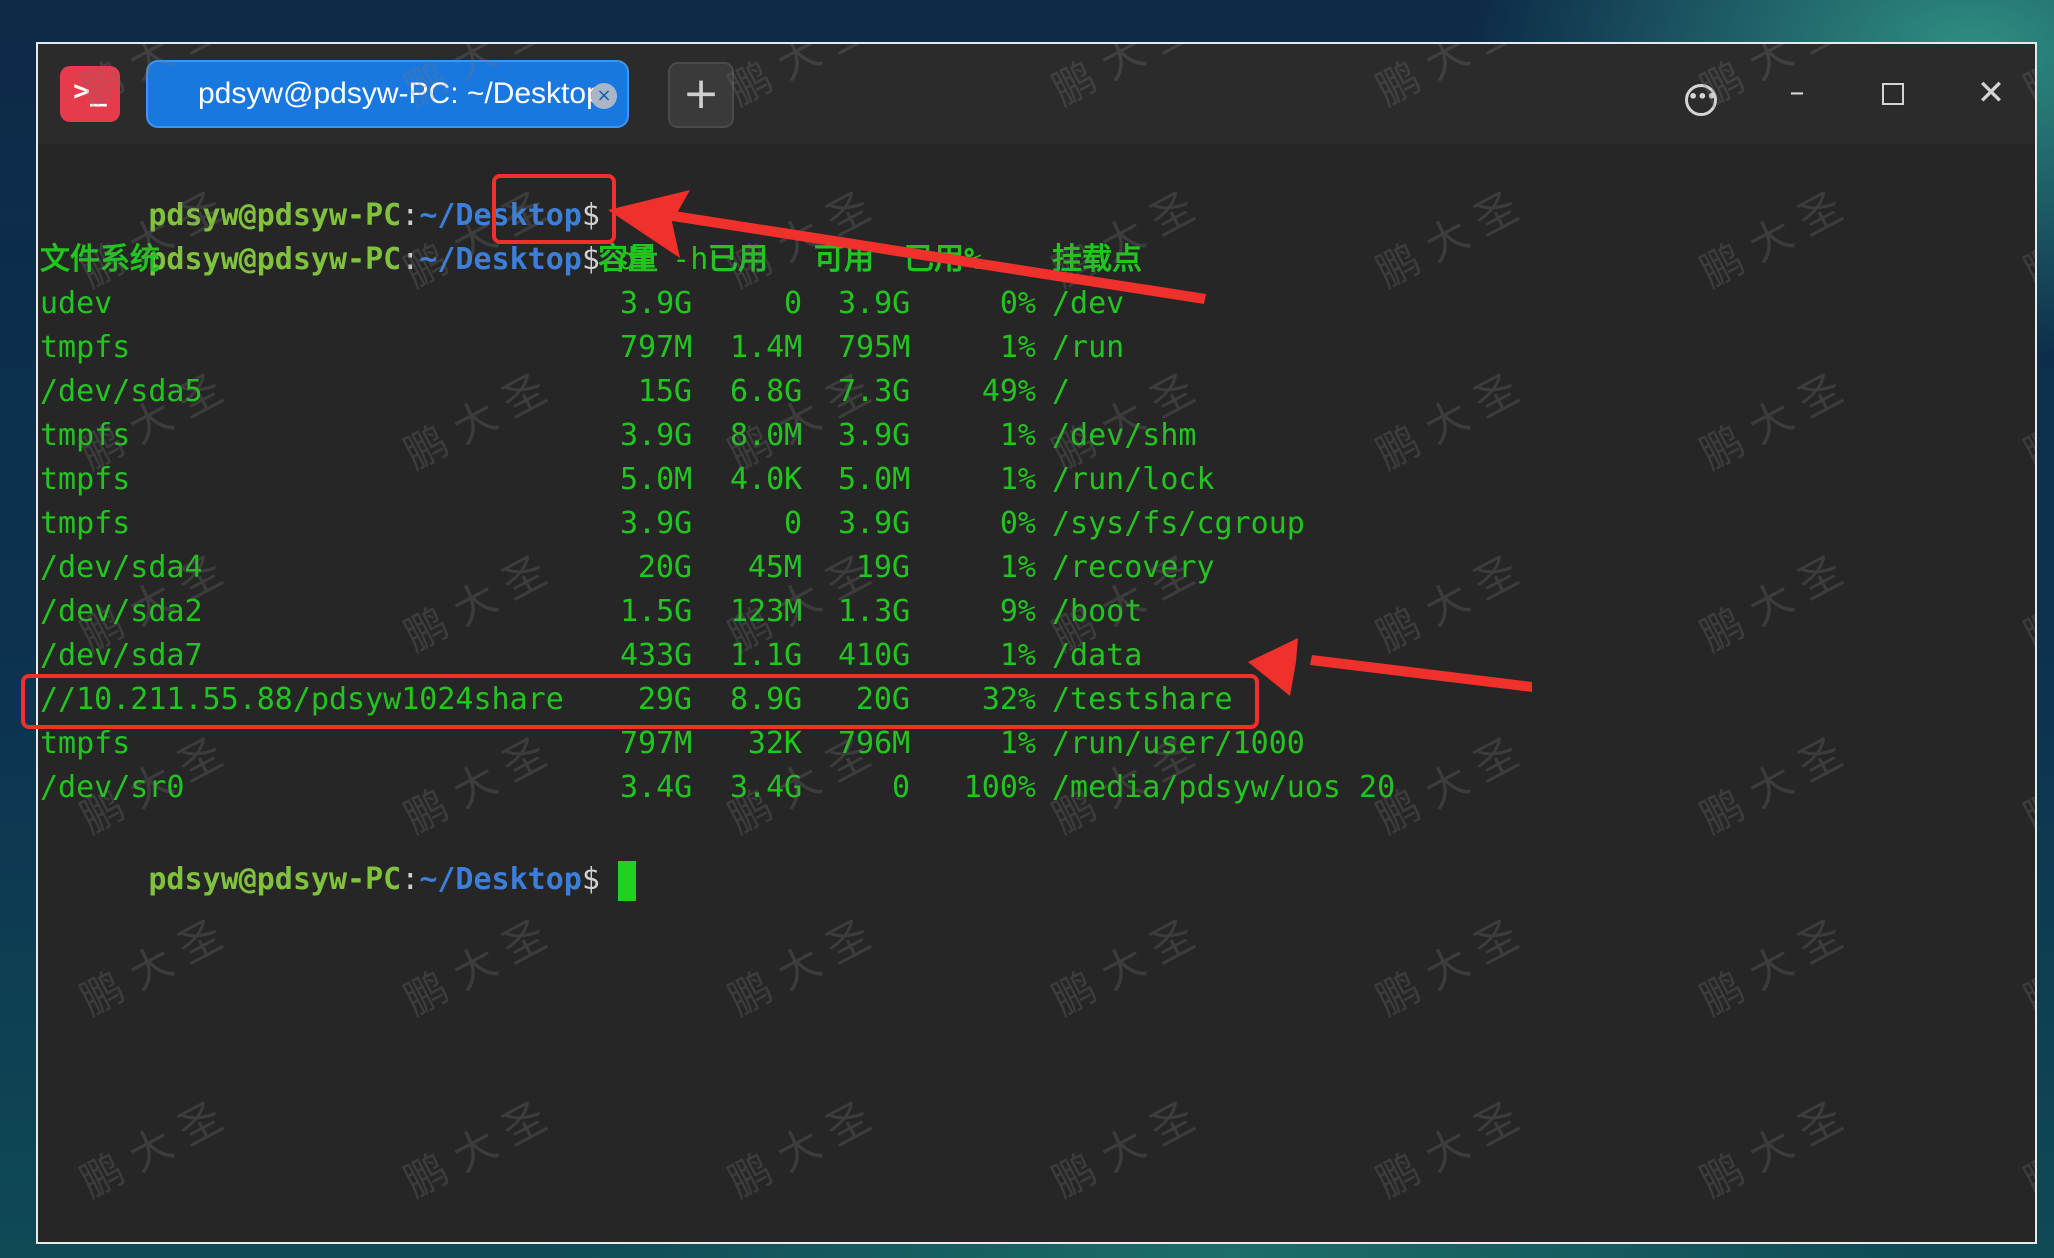  What do you see at coordinates (1061, 391) in the screenshot?
I see `df-cell-mounted-on: /` at bounding box center [1061, 391].